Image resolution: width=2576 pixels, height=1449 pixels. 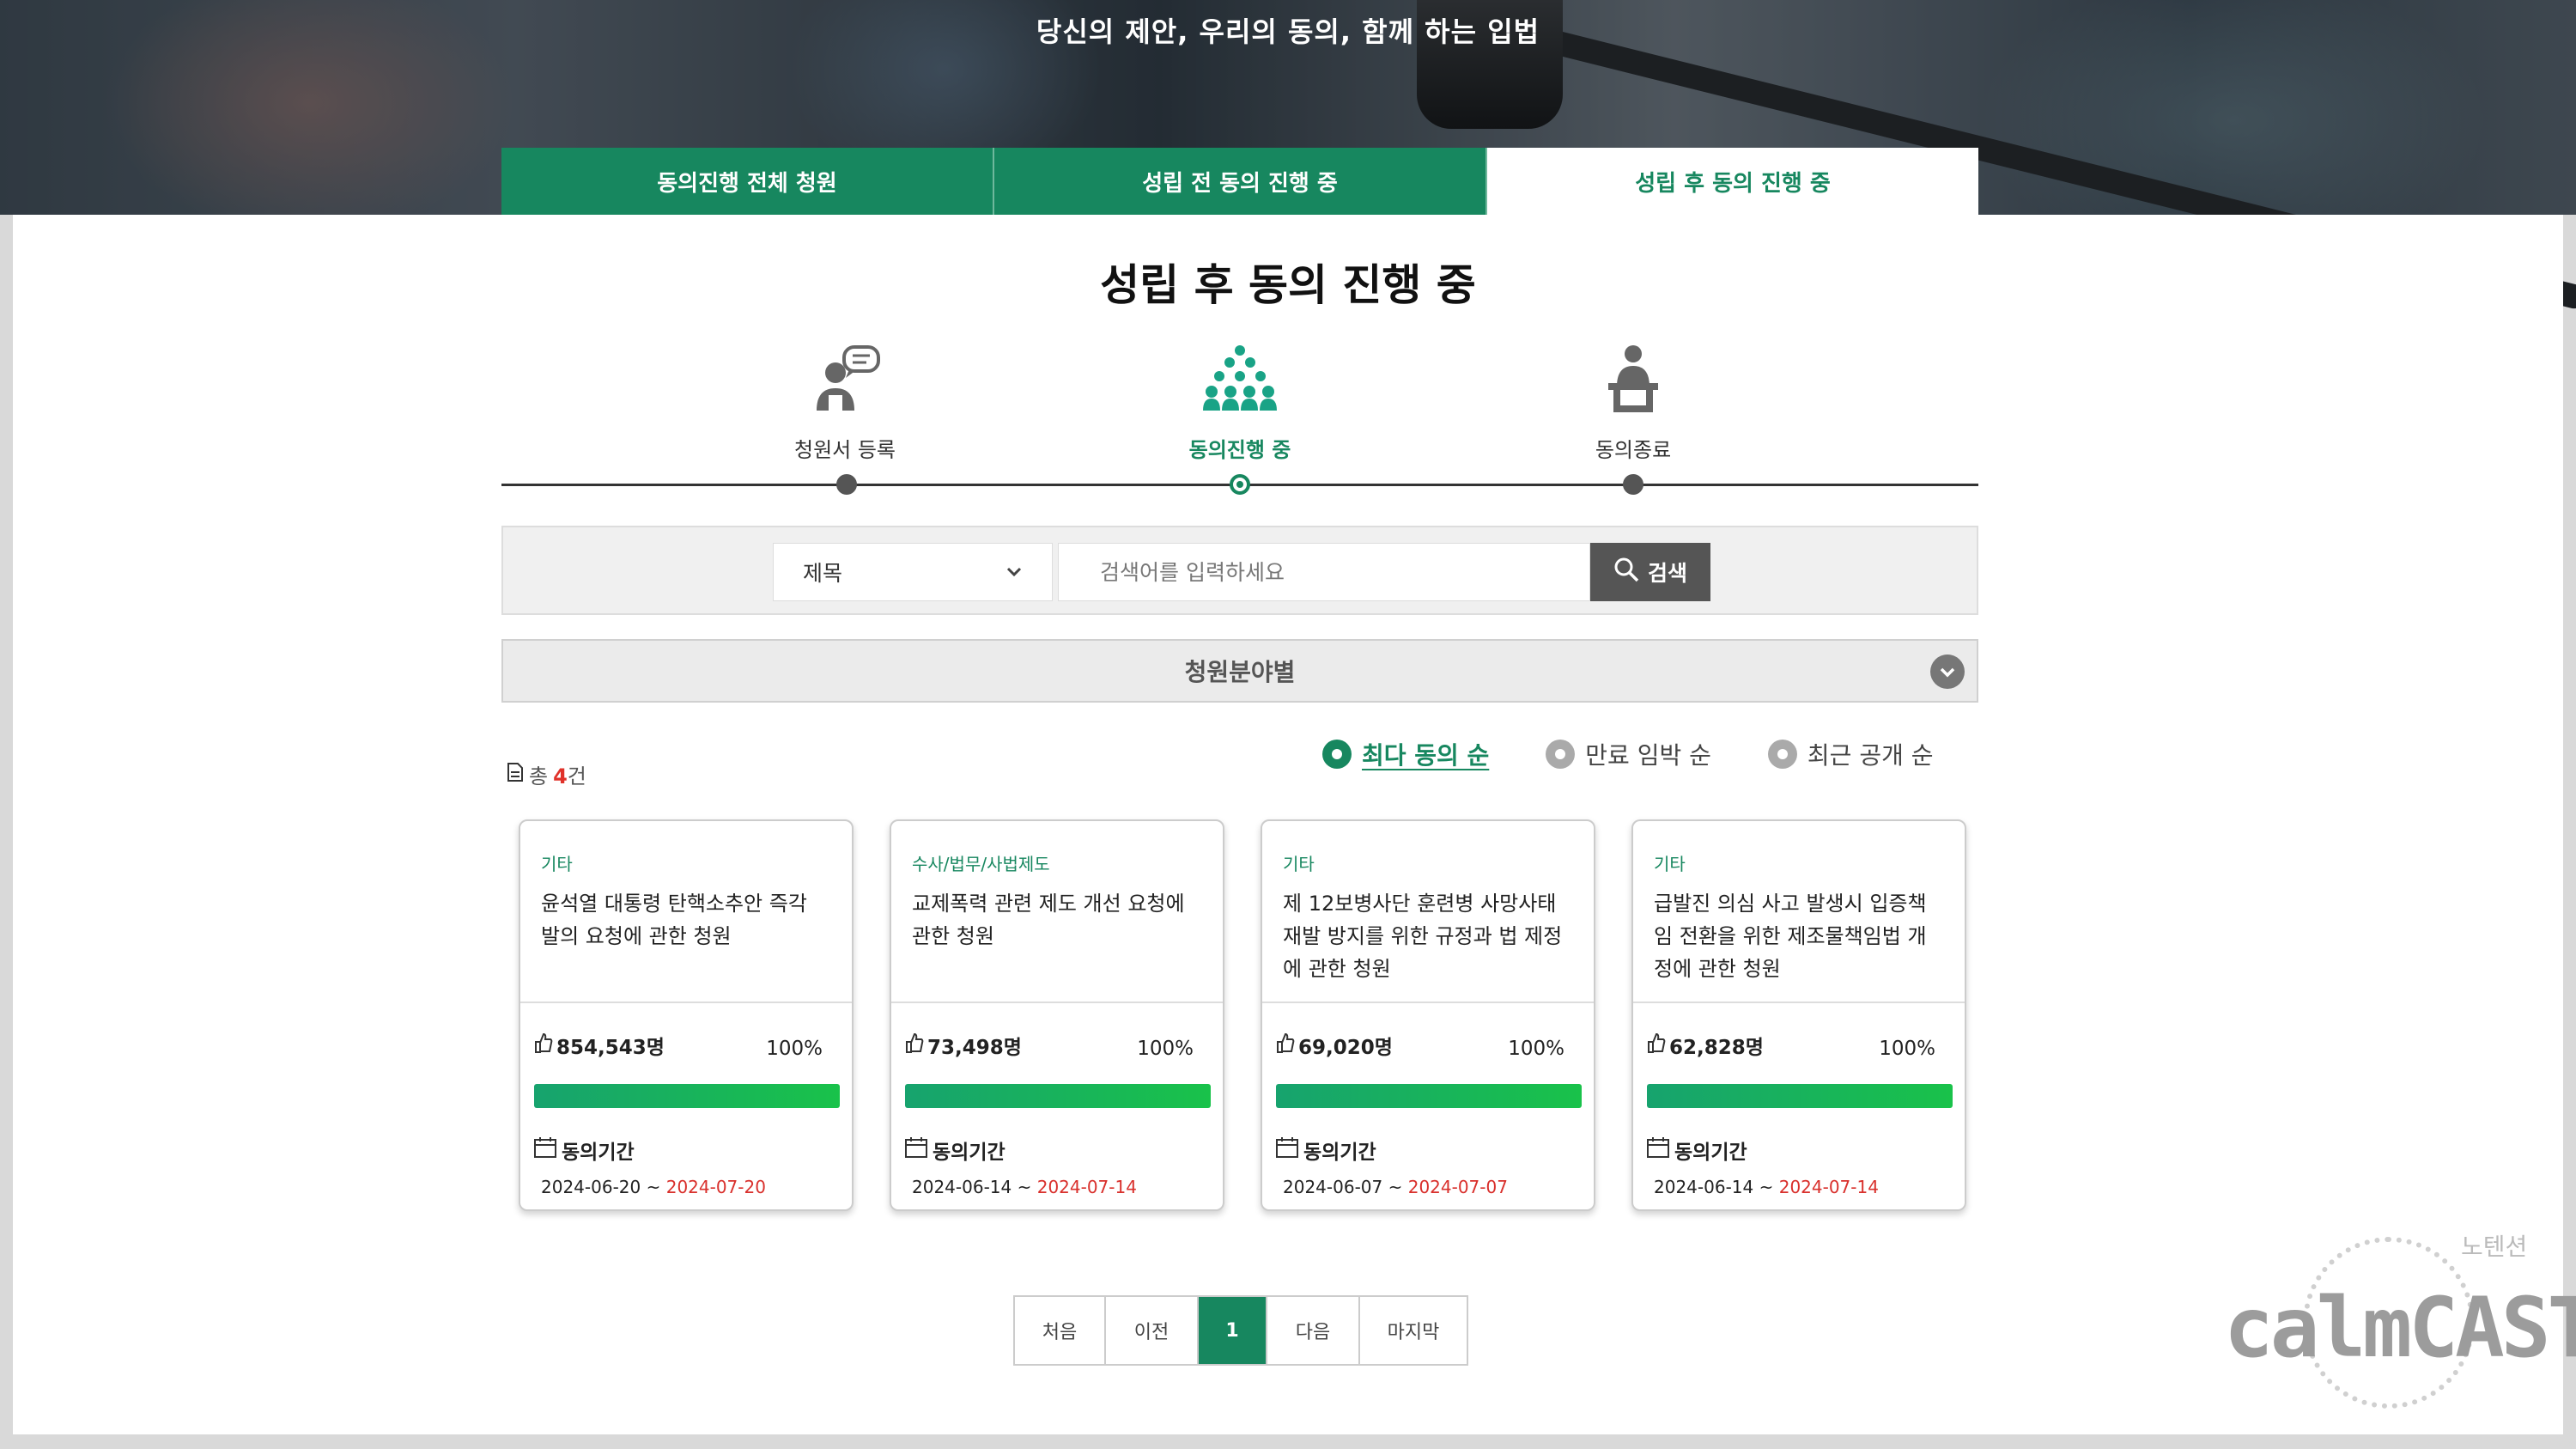 I want to click on total-number: 4, so click(x=561, y=776).